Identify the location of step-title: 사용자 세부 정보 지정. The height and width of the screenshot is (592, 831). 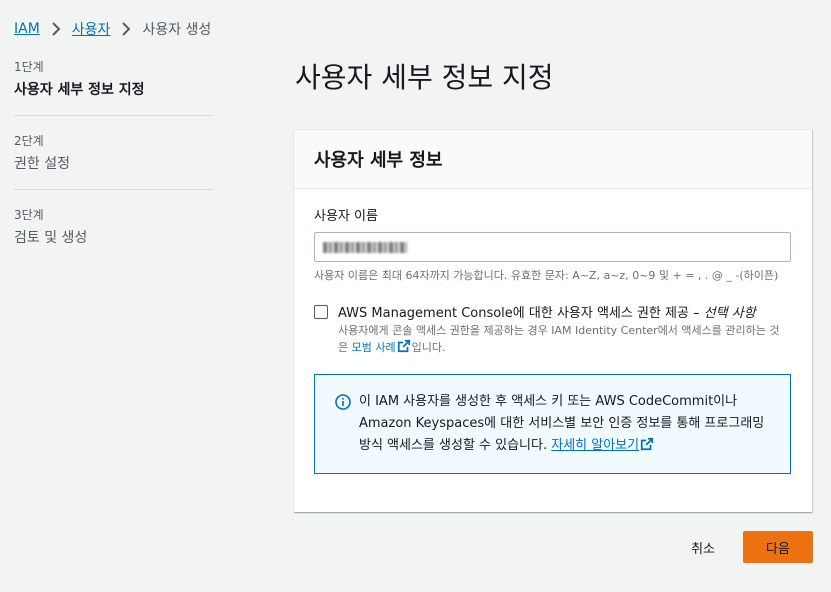
(79, 90).